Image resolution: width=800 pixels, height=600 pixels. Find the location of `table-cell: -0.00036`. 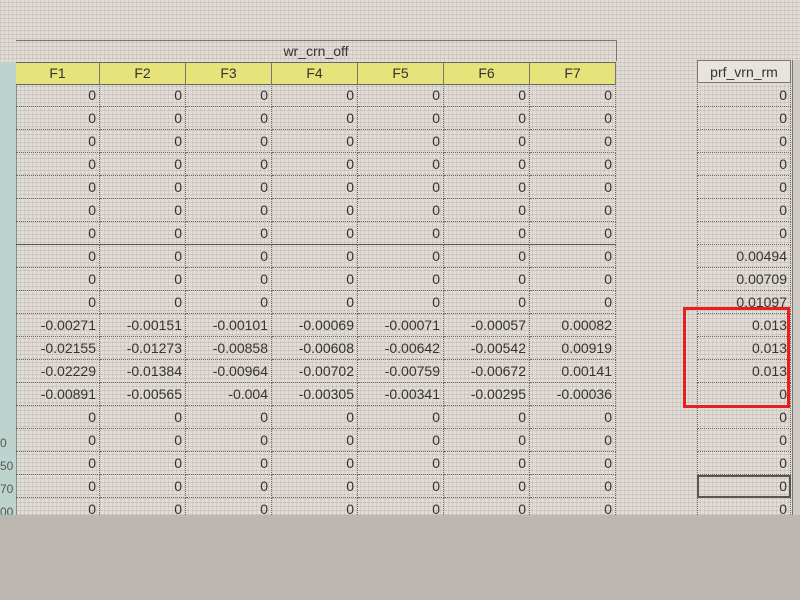

table-cell: -0.00036 is located at coordinates (573, 394).